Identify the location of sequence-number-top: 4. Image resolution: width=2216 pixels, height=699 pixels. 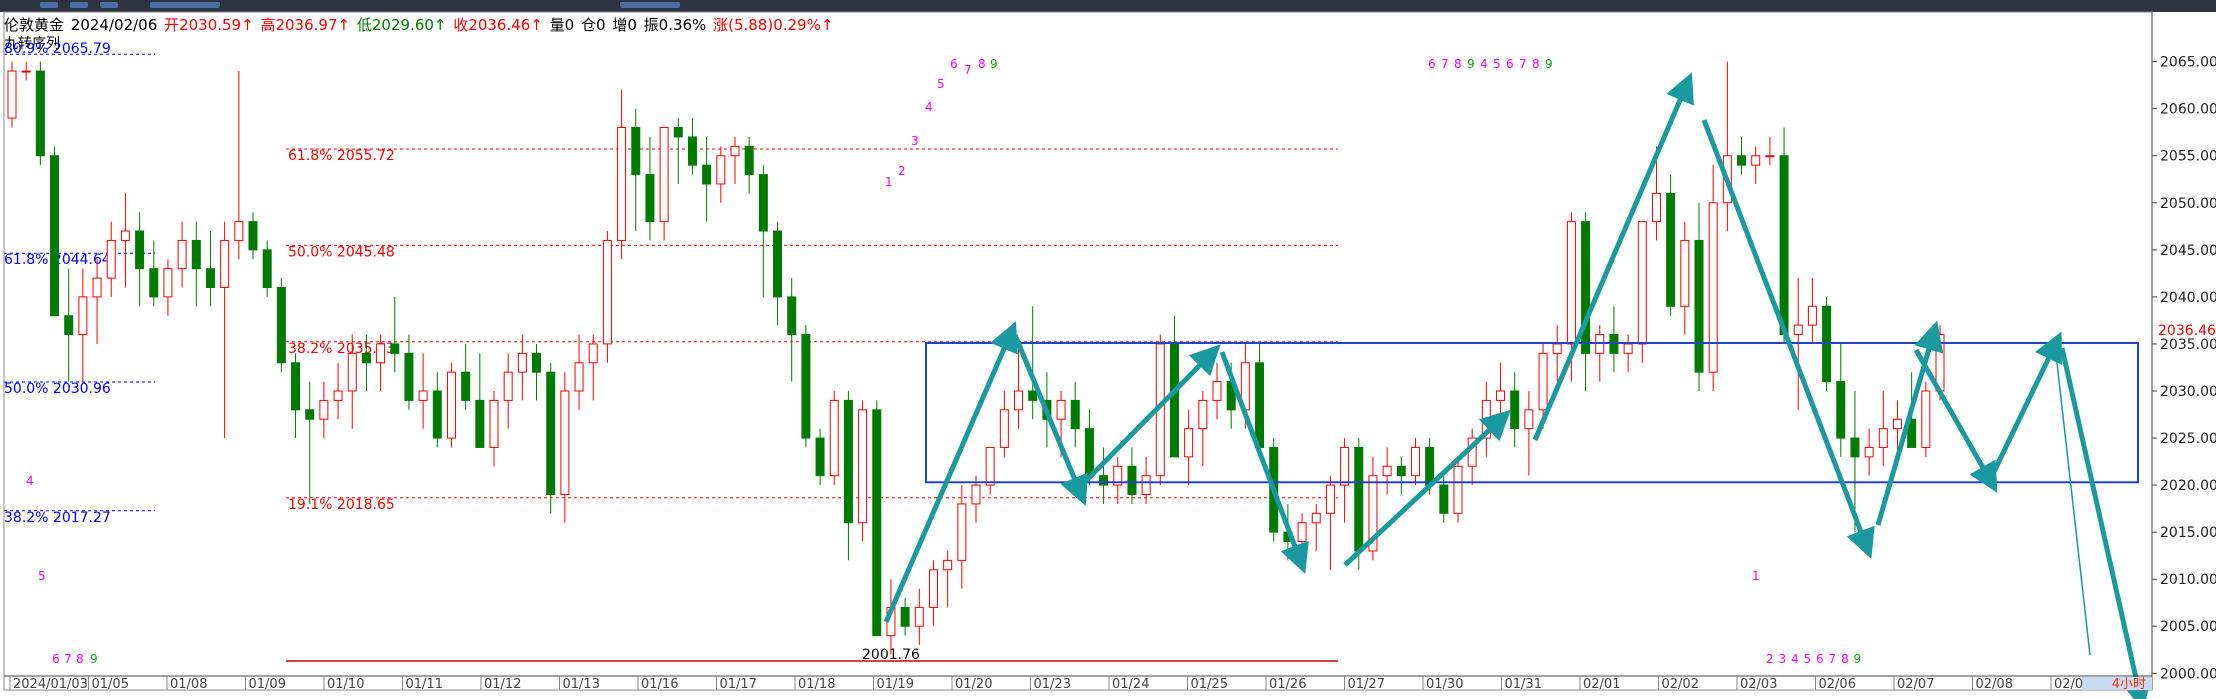
(929, 107).